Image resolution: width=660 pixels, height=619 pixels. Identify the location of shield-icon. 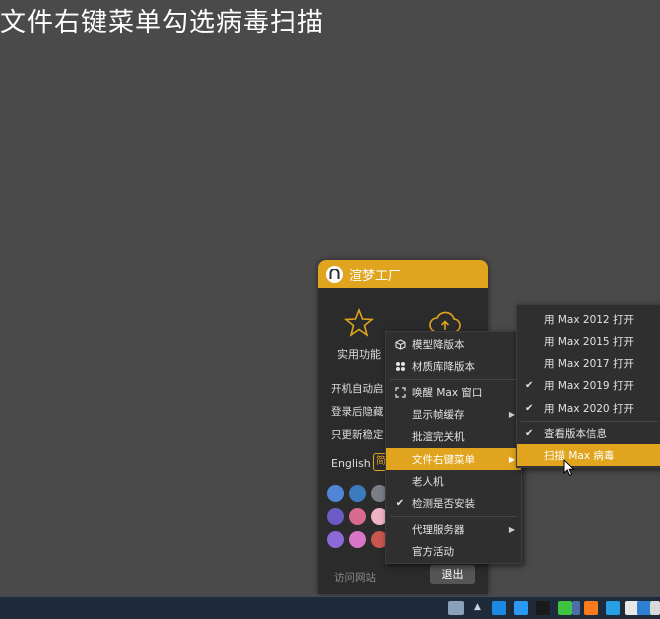
(499, 608).